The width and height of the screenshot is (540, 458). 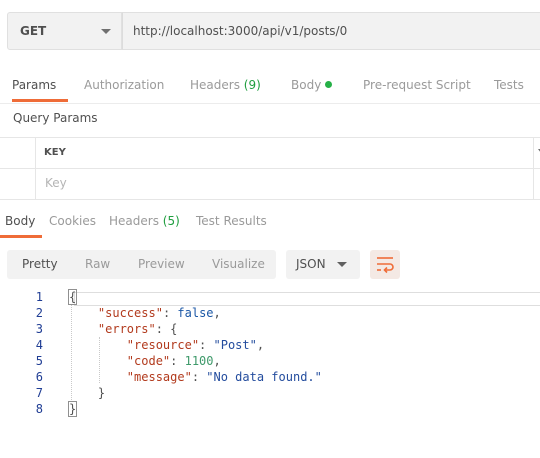 I want to click on json-key: "success", so click(x=130, y=313).